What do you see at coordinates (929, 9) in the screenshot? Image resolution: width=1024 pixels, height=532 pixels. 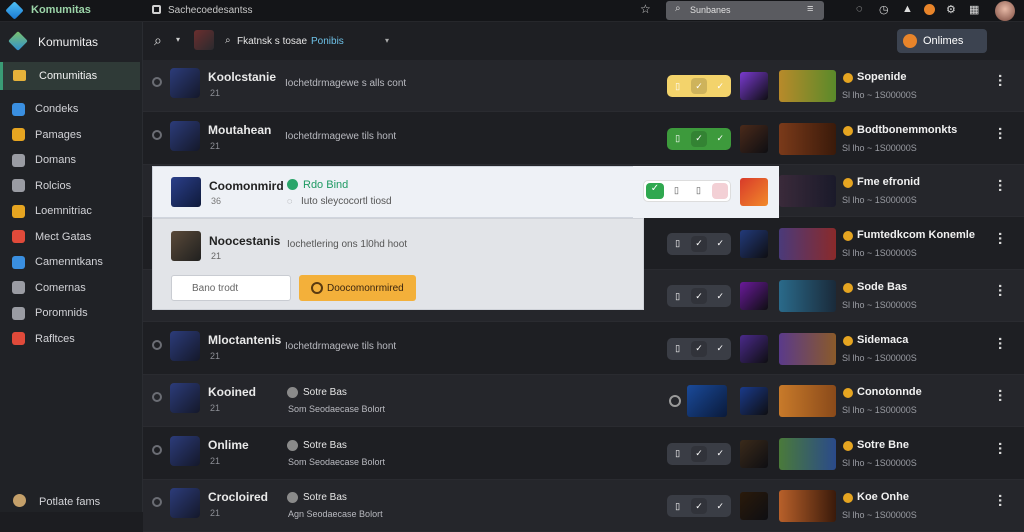 I see `flame-icon` at bounding box center [929, 9].